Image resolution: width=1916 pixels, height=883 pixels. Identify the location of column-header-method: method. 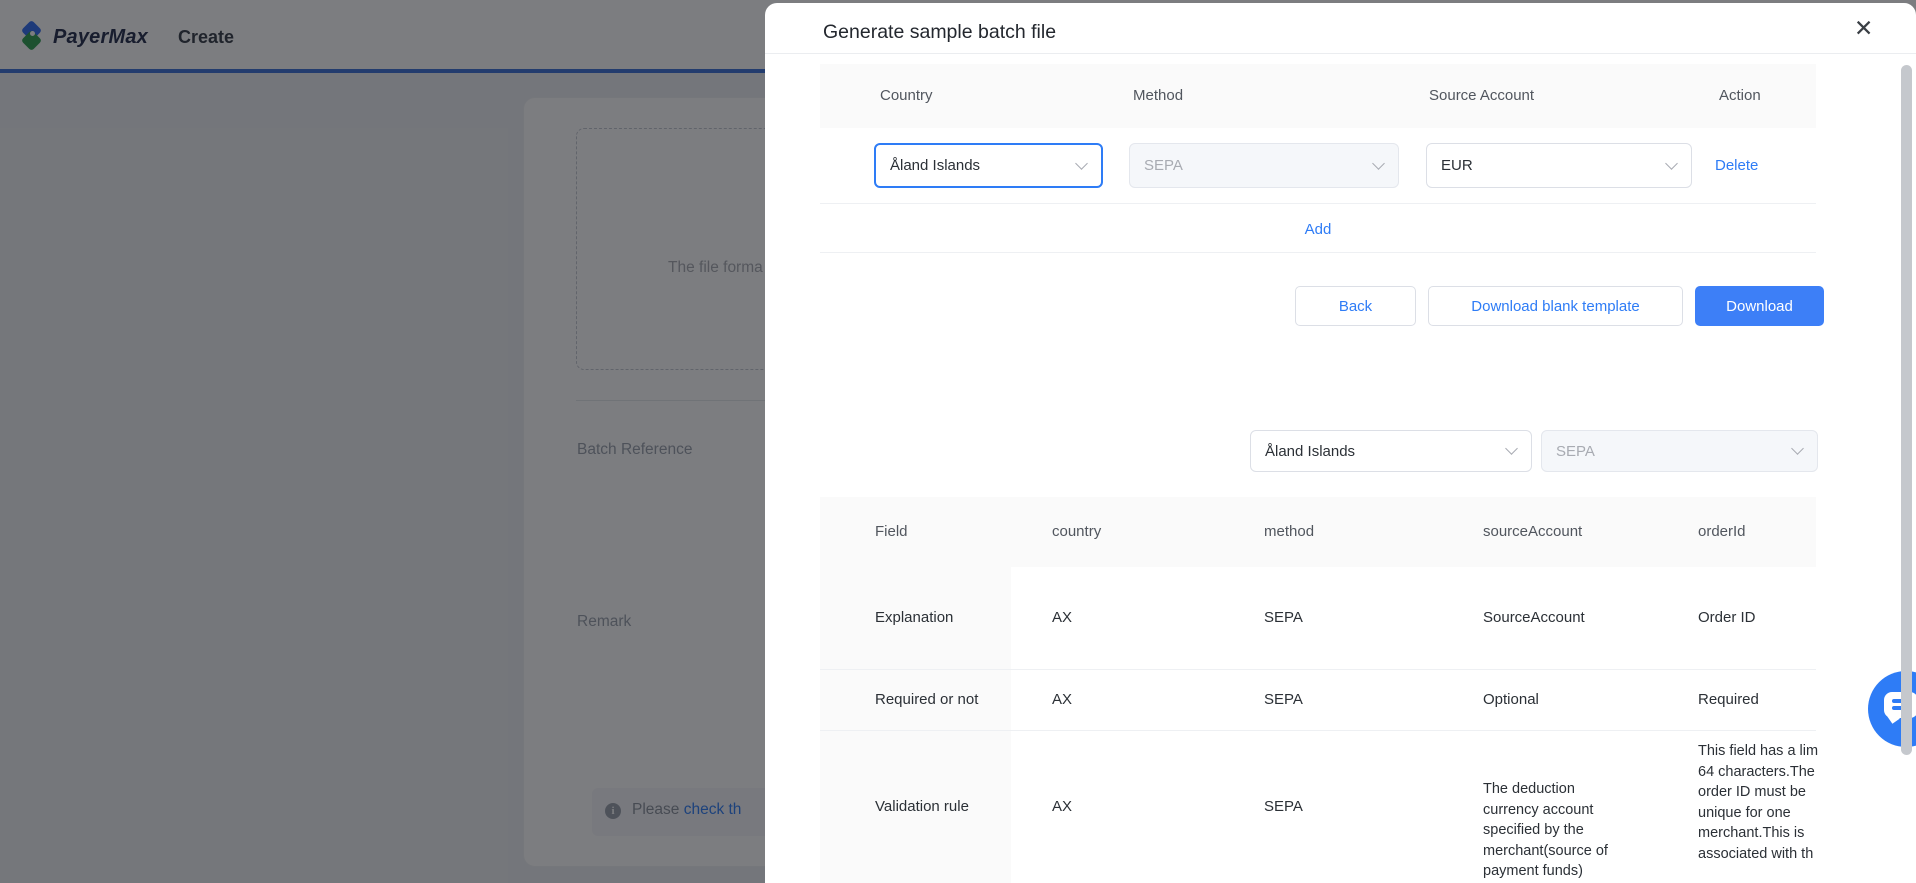
(1289, 531).